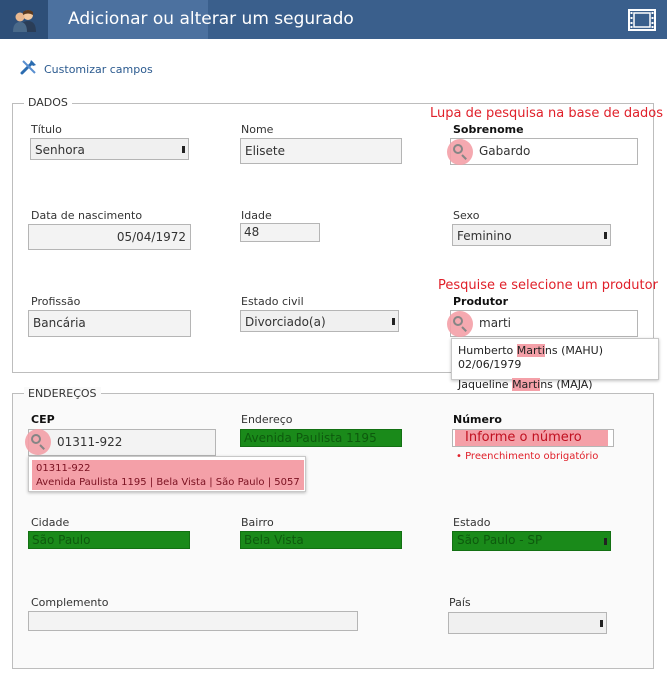 Image resolution: width=667 pixels, height=677 pixels. Describe the element at coordinates (642, 20) in the screenshot. I see `film-icon` at that location.